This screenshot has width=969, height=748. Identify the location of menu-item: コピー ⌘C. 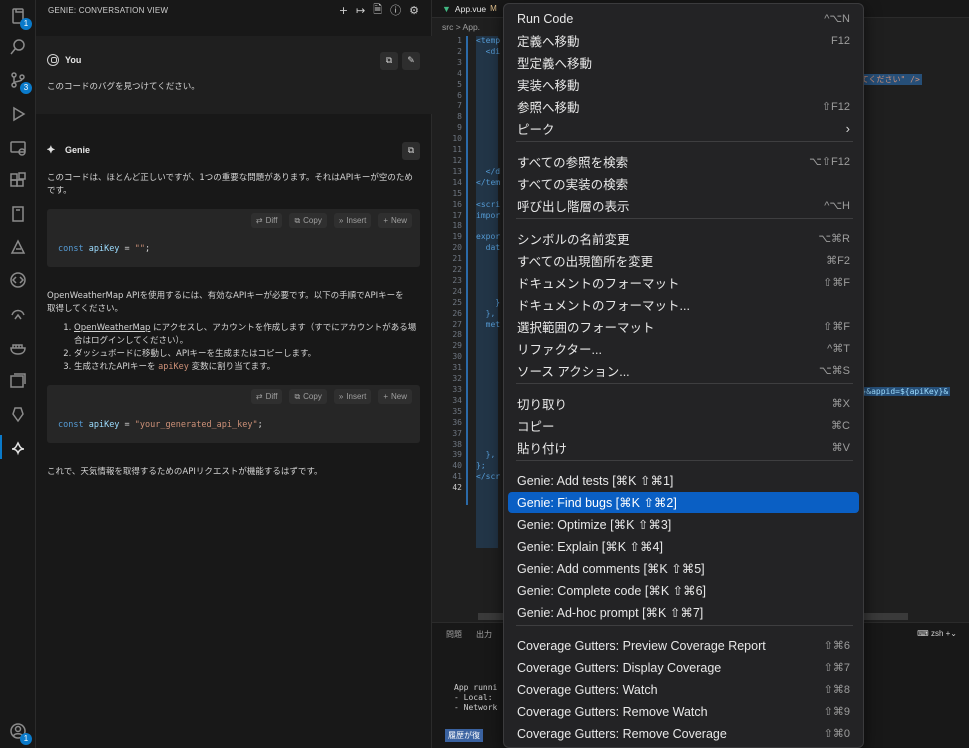
(683, 425).